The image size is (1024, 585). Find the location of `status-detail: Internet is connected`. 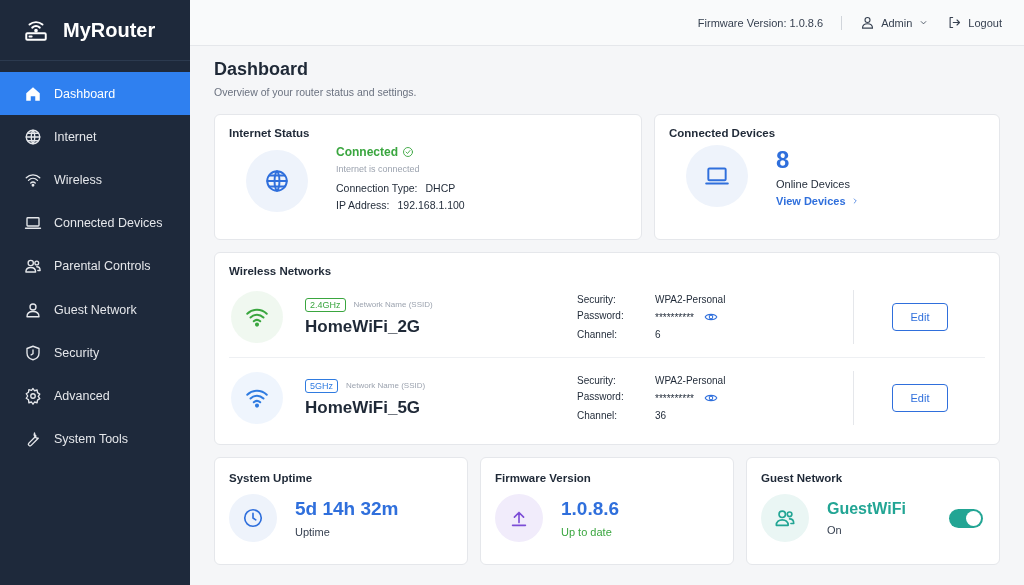

status-detail: Internet is connected is located at coordinates (378, 169).